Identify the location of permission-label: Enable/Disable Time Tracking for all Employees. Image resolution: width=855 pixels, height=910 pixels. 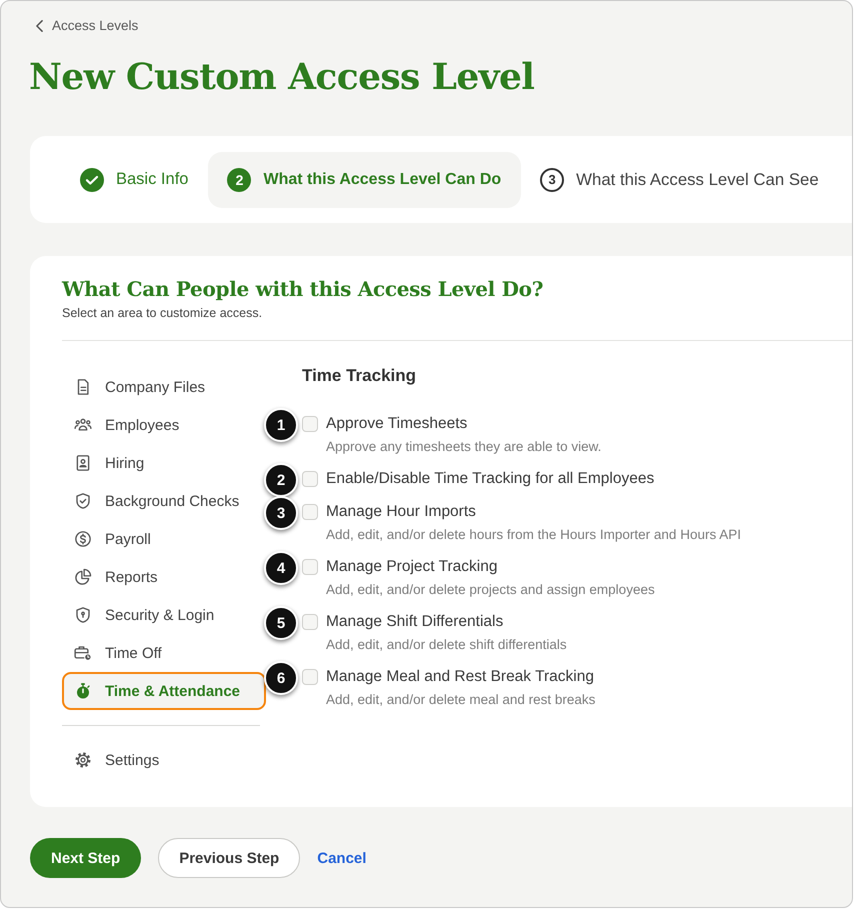
(490, 479).